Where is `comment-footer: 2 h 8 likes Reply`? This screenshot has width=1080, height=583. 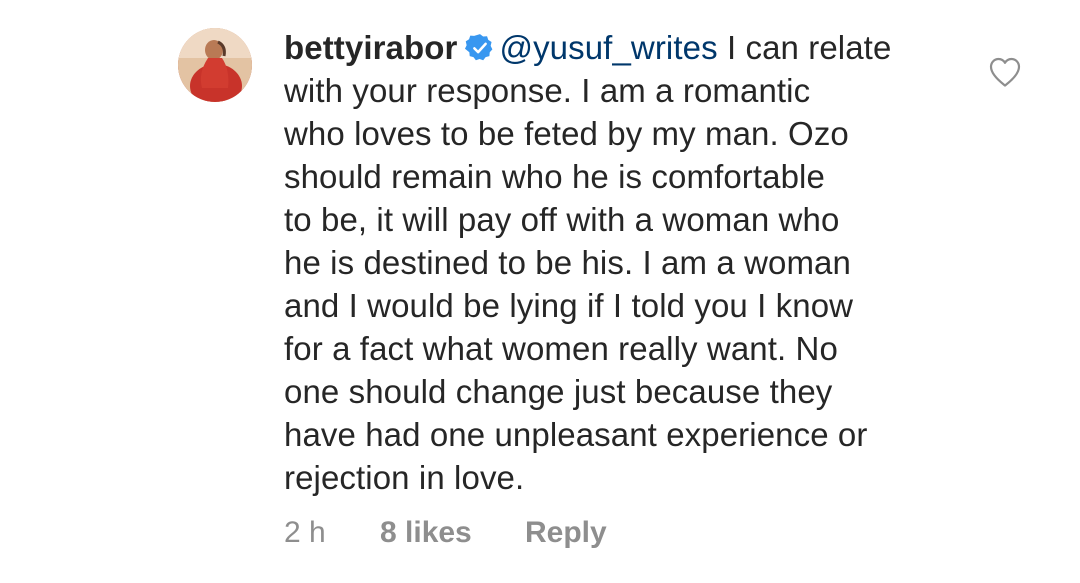 comment-footer: 2 h 8 likes Reply is located at coordinates (445, 533).